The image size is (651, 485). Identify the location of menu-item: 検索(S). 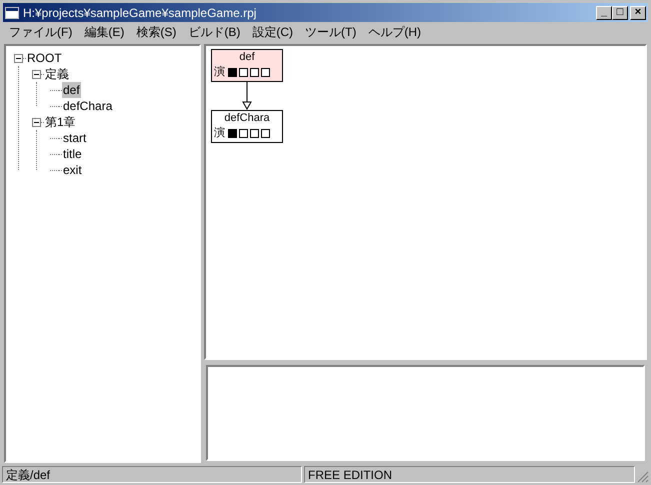
(156, 32).